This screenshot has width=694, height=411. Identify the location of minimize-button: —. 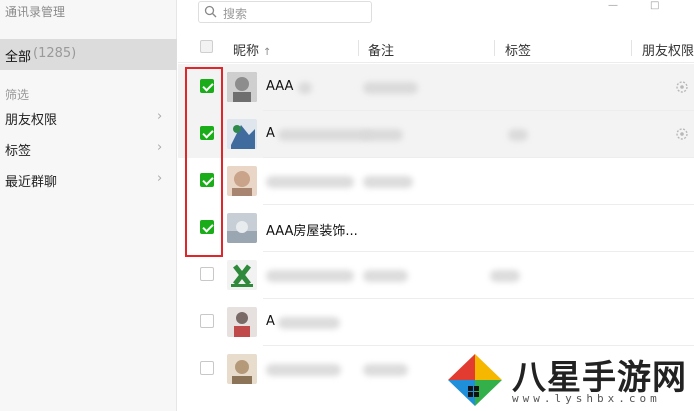
(613, 5).